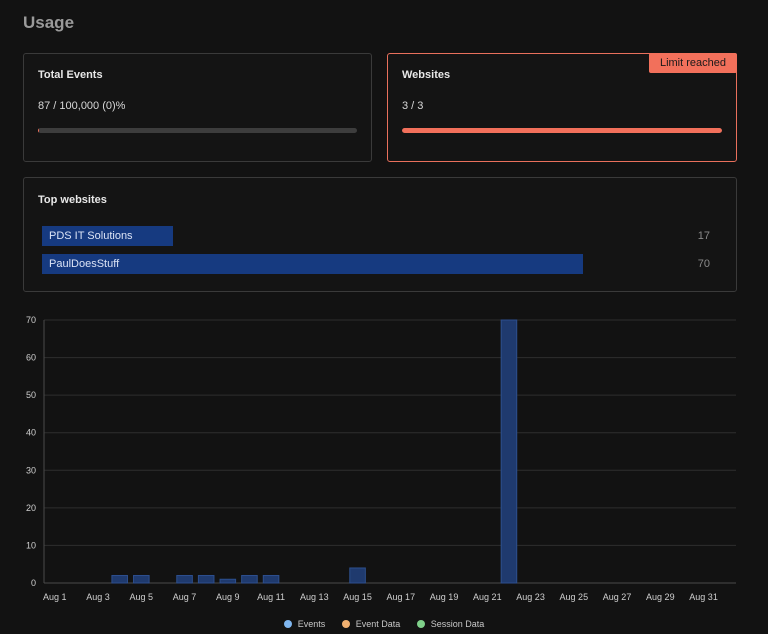 The width and height of the screenshot is (768, 634). Describe the element at coordinates (98, 597) in the screenshot. I see `x-tick-label: Aug 3` at that location.